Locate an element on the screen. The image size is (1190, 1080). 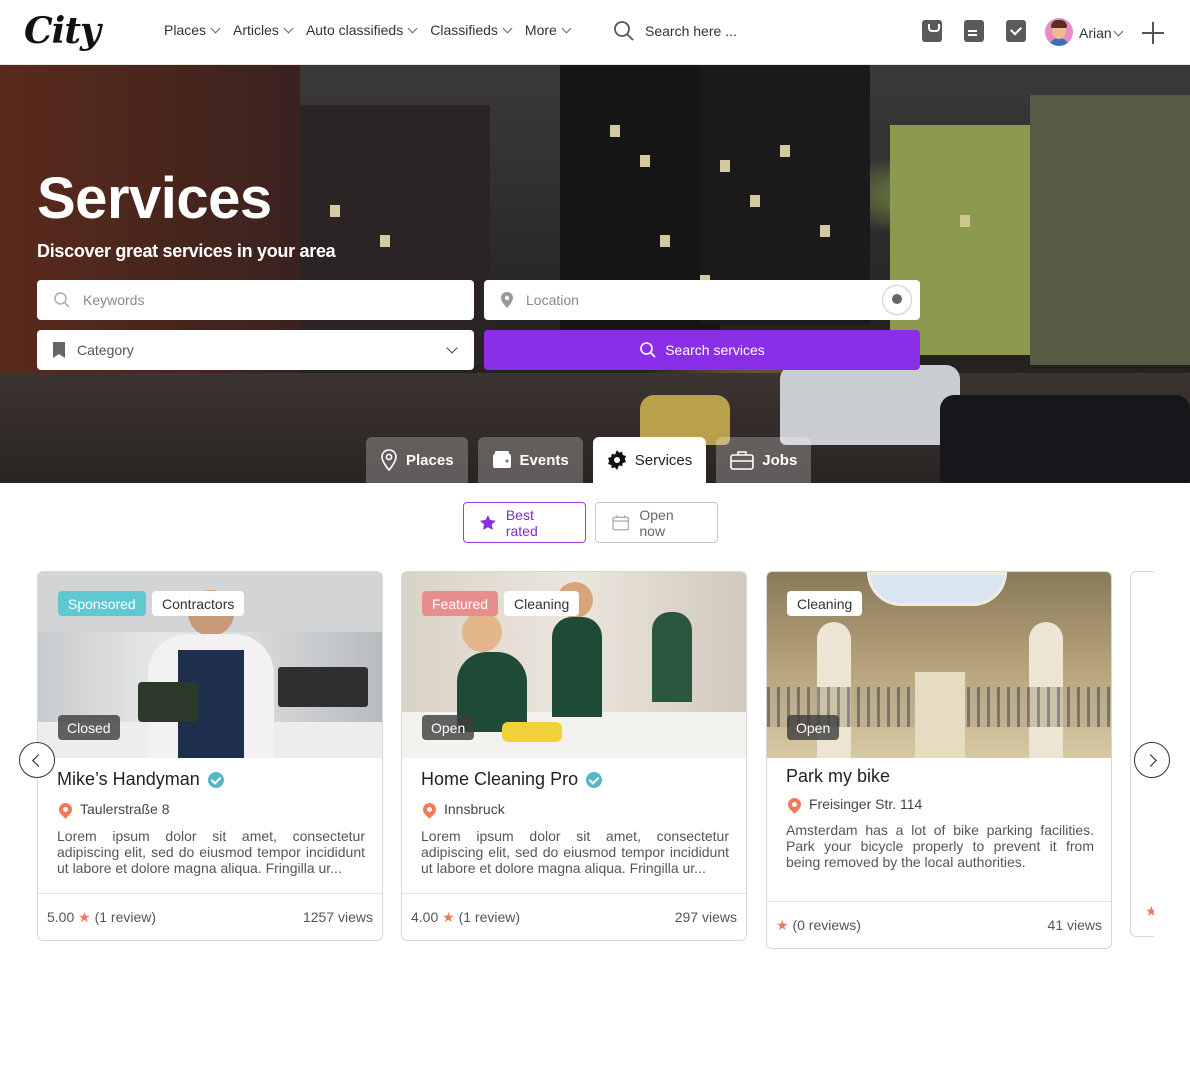
rating: 5.00 ★ (1 review) is located at coordinates (102, 916).